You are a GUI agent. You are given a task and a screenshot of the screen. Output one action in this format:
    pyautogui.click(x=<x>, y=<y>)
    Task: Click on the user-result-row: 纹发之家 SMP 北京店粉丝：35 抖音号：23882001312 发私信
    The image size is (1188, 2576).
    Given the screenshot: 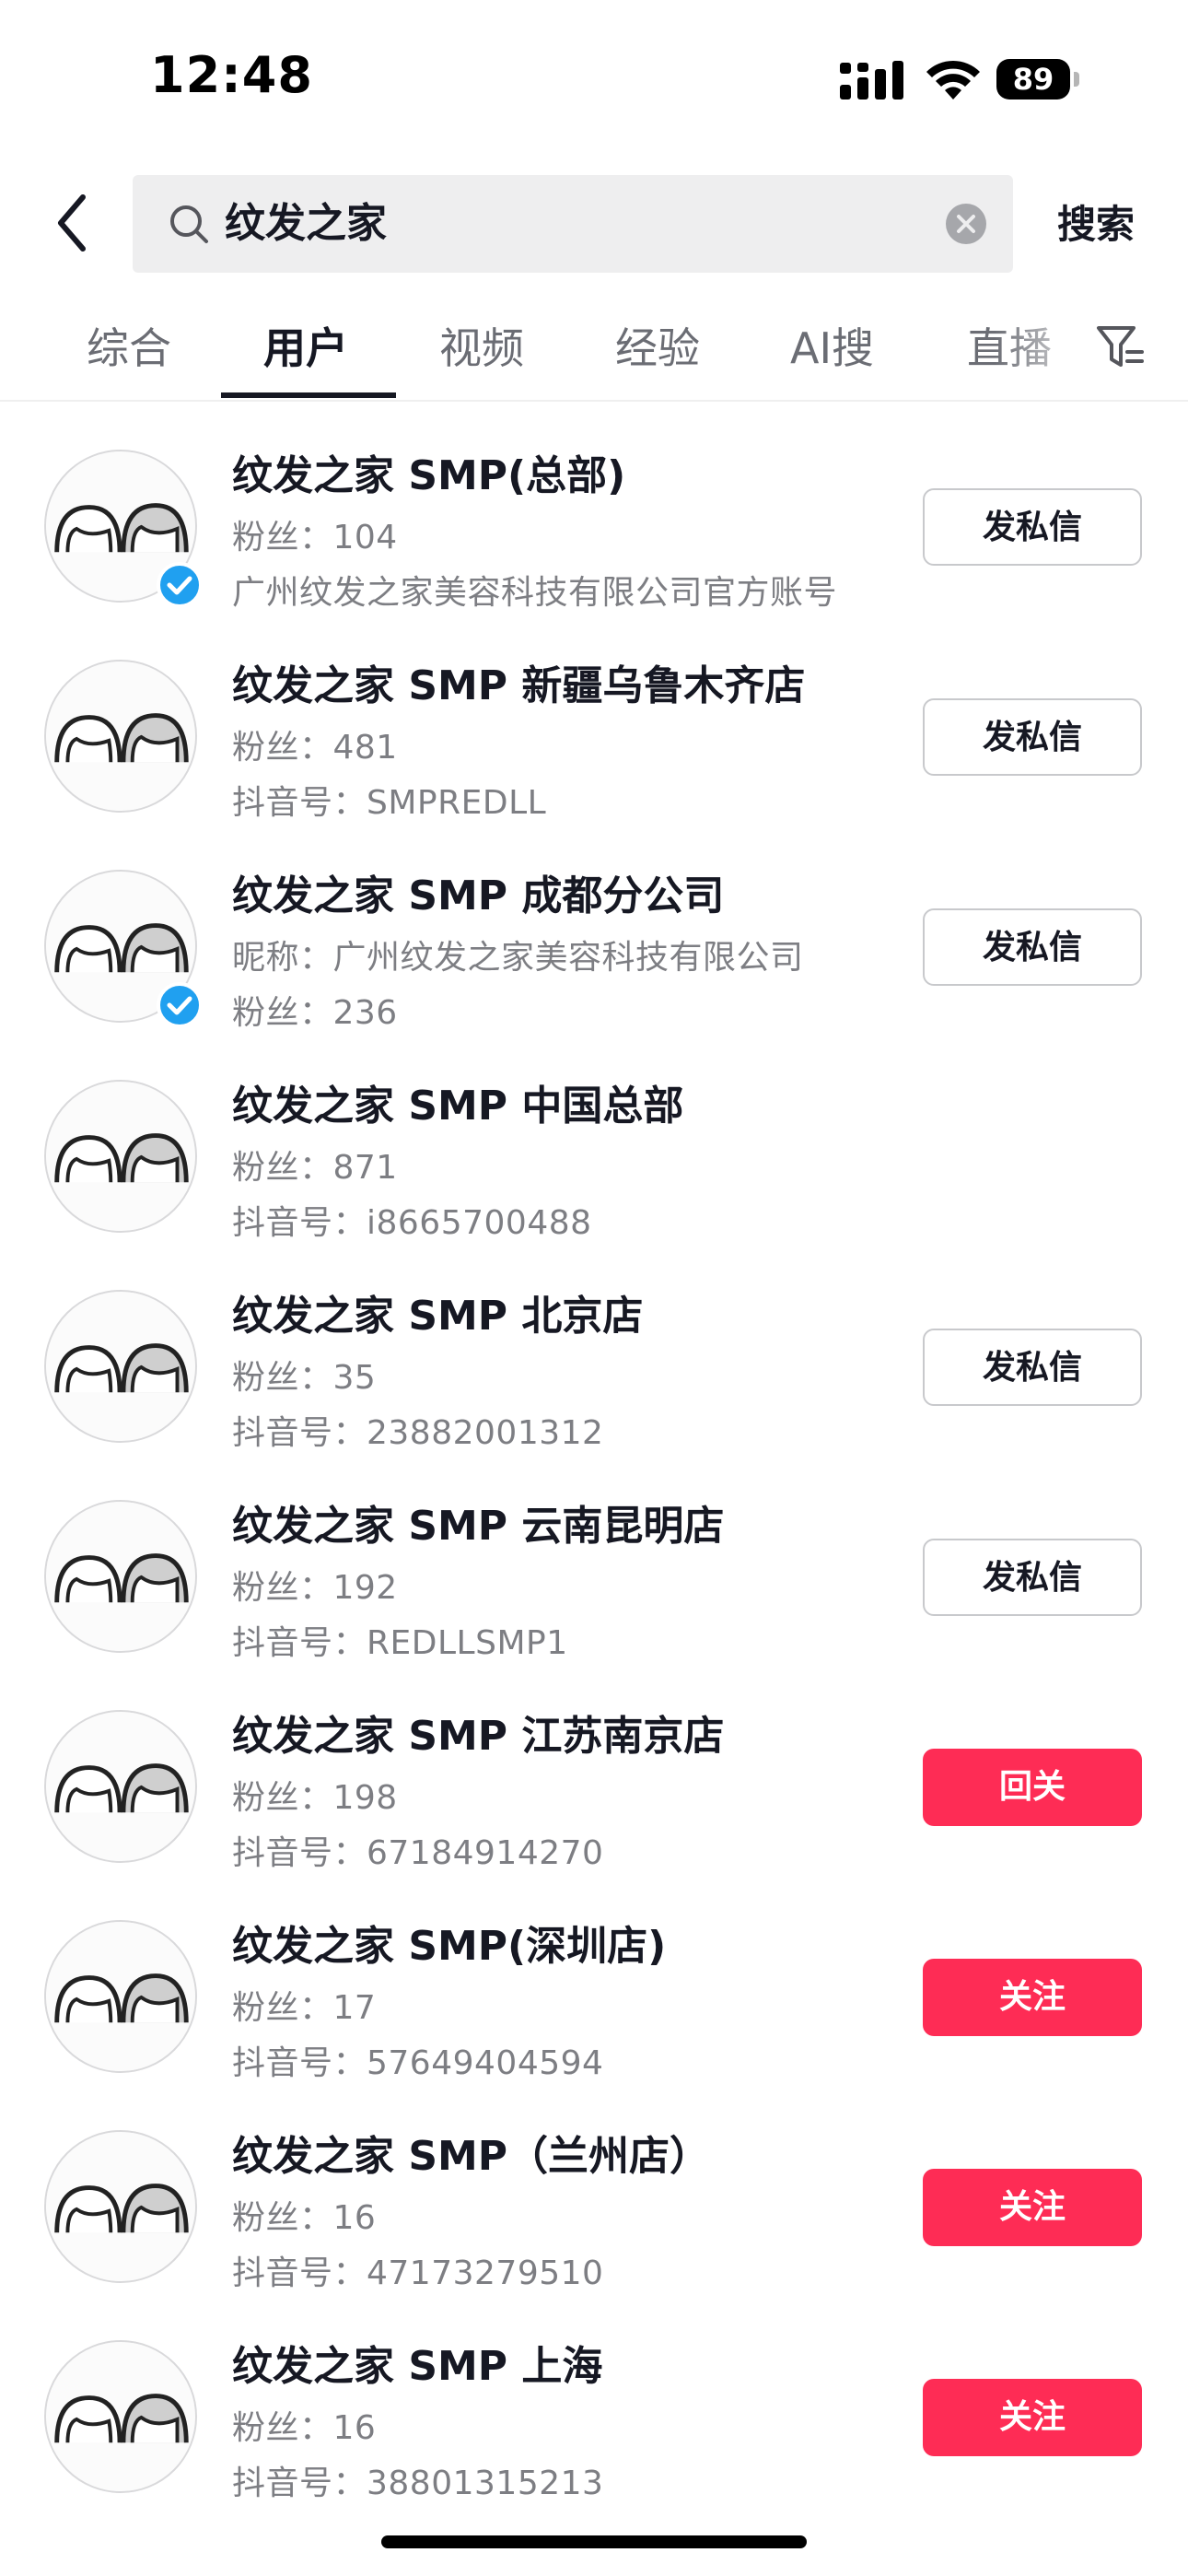 What is the action you would take?
    pyautogui.click(x=594, y=1349)
    